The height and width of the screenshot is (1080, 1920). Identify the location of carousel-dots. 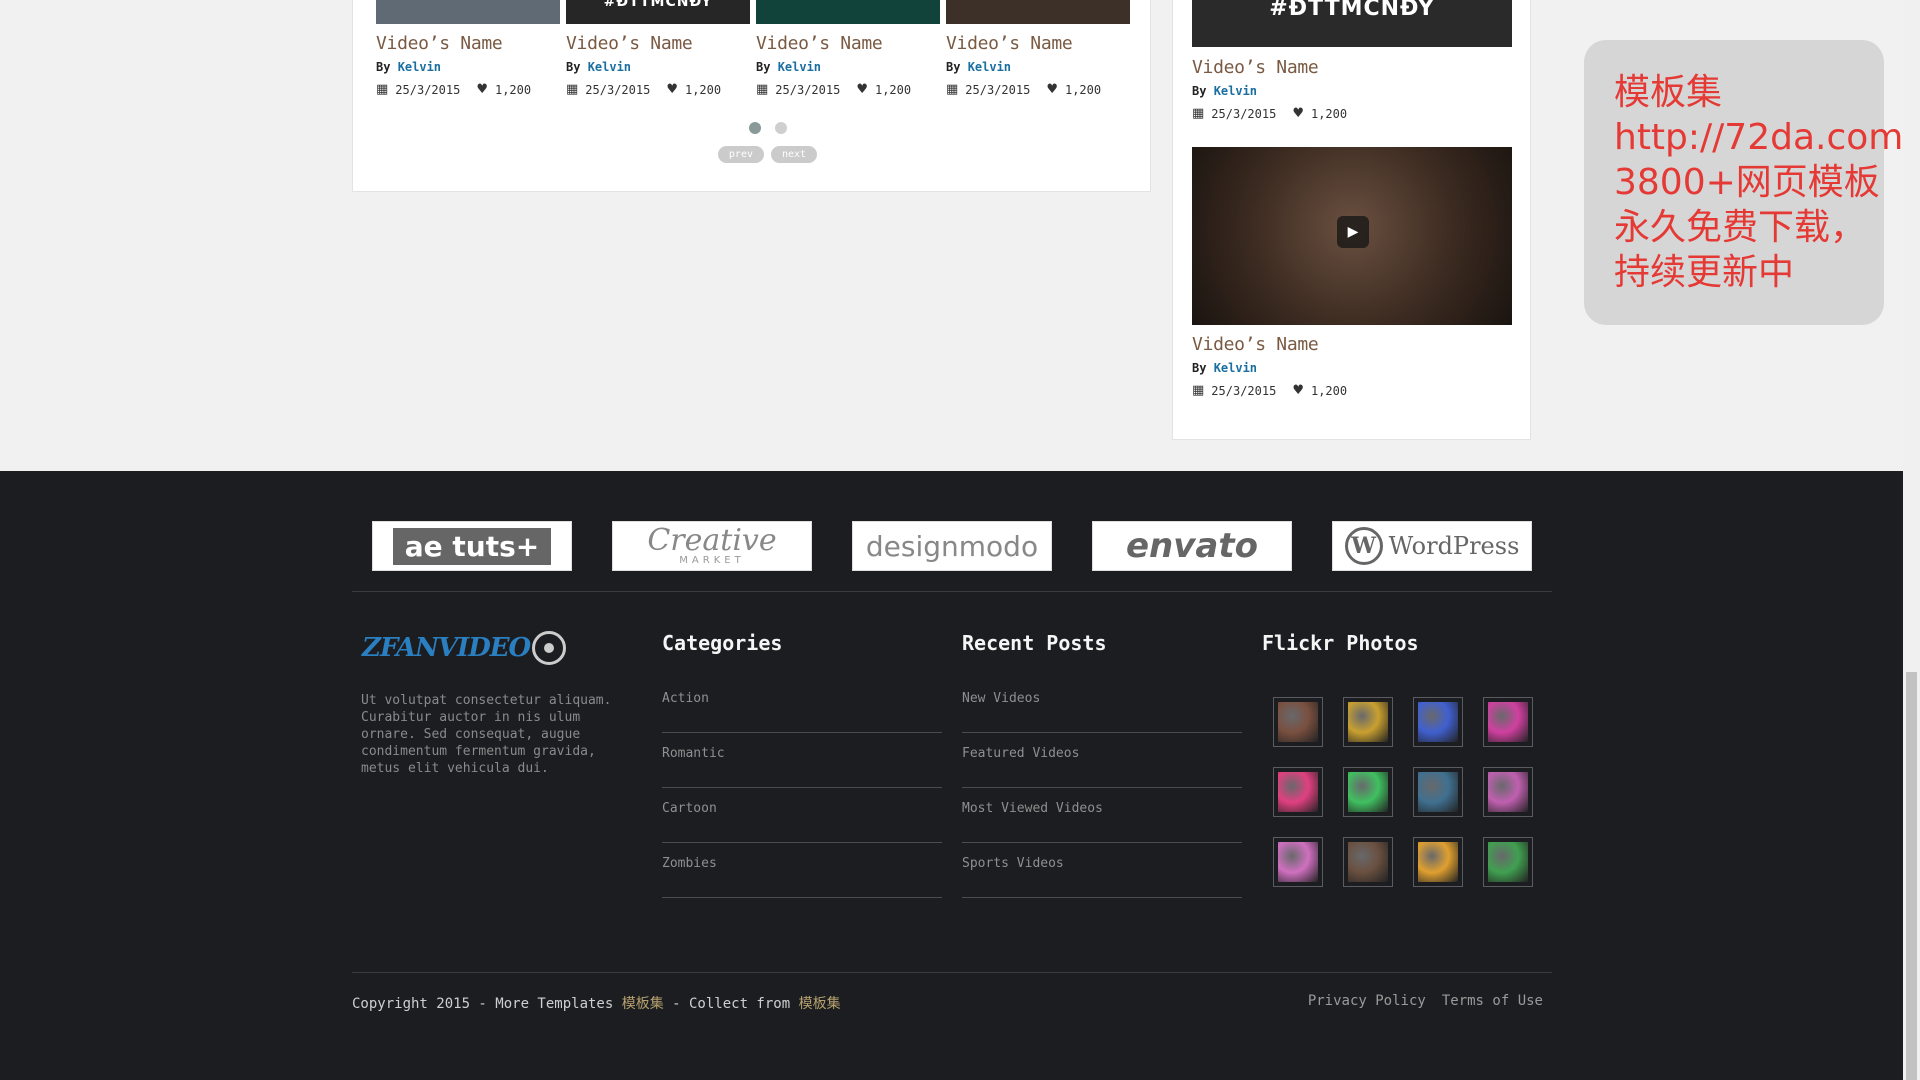
(751, 128).